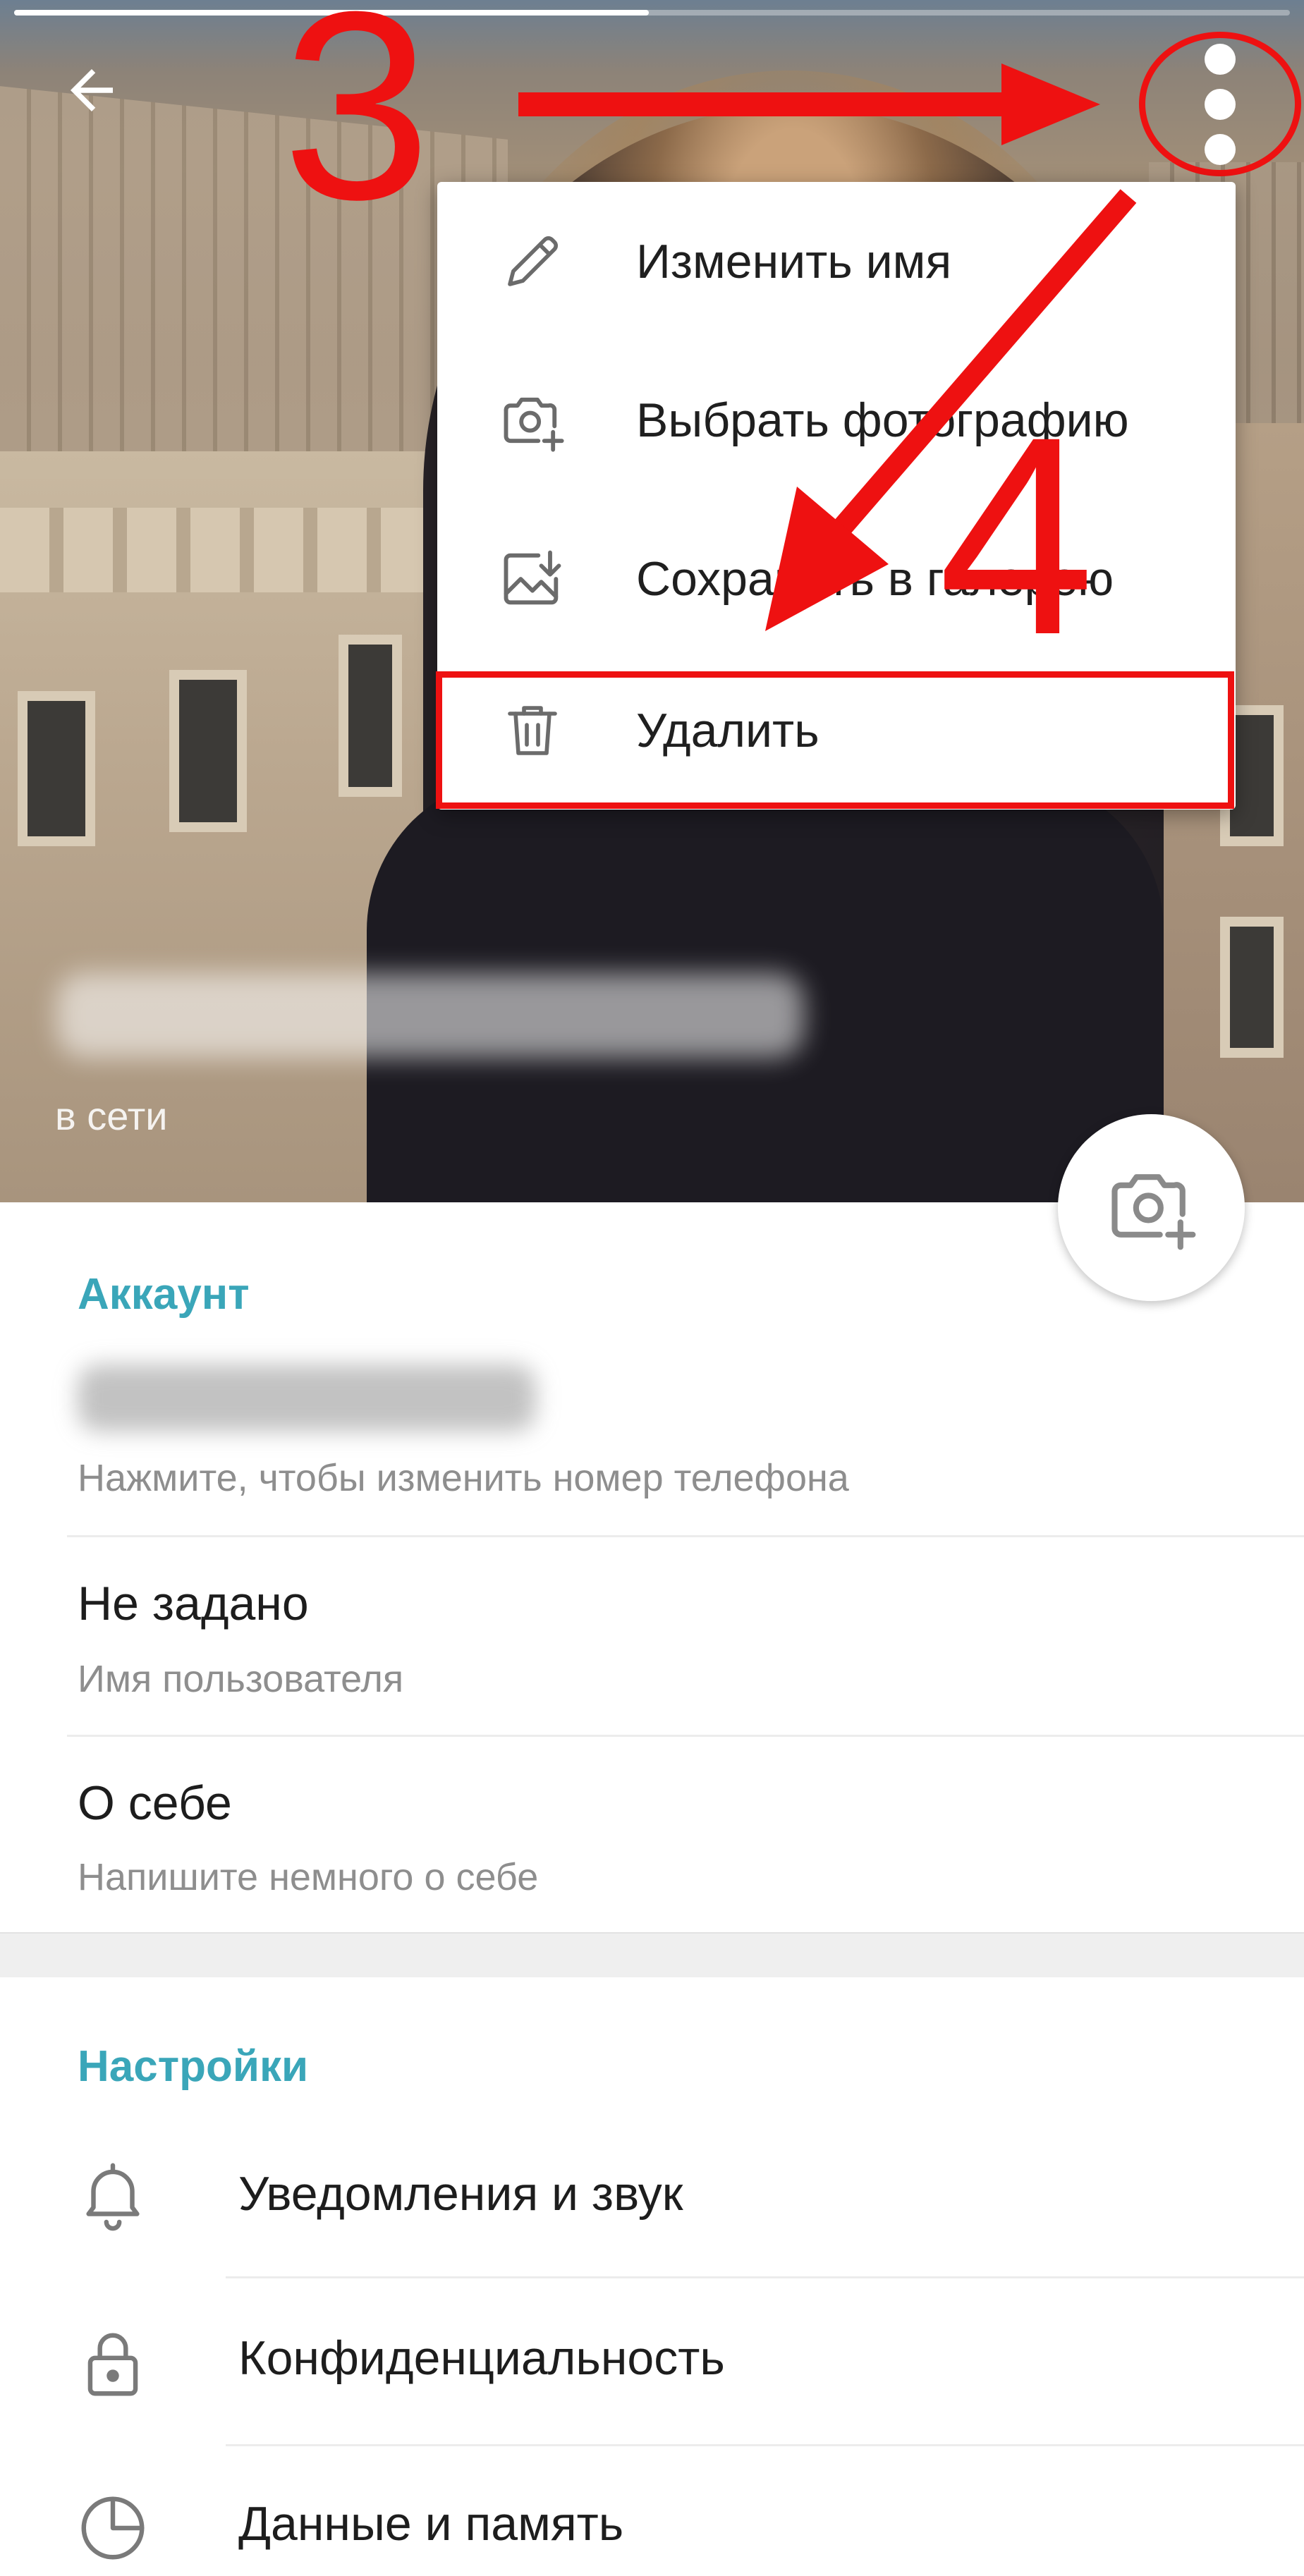 The width and height of the screenshot is (1304, 2576). What do you see at coordinates (1016, 536) in the screenshot?
I see `annotation-step-4: 4` at bounding box center [1016, 536].